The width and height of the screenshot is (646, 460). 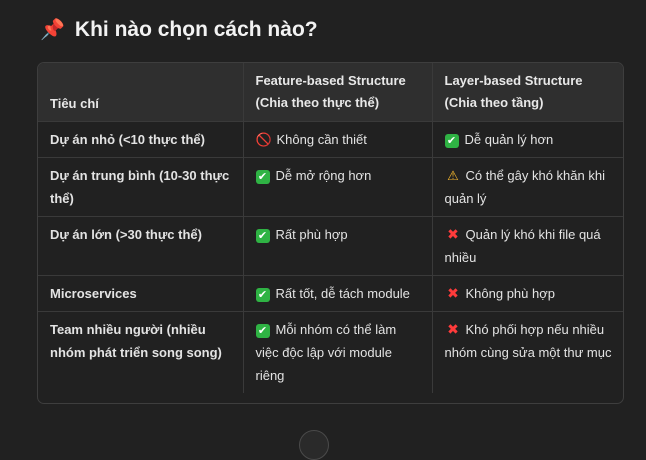 I want to click on warning-icon: ⚠, so click(x=453, y=175).